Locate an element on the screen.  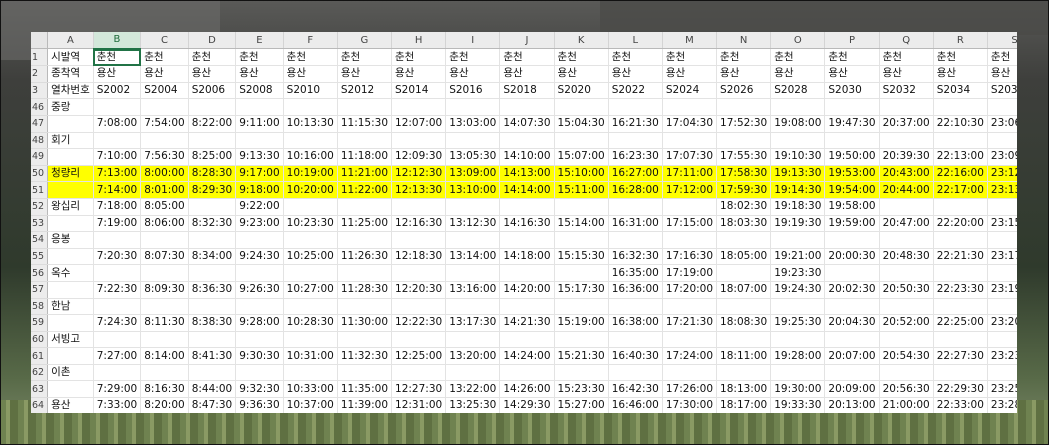
cell-o63: 19:30:00 is located at coordinates (798, 389).